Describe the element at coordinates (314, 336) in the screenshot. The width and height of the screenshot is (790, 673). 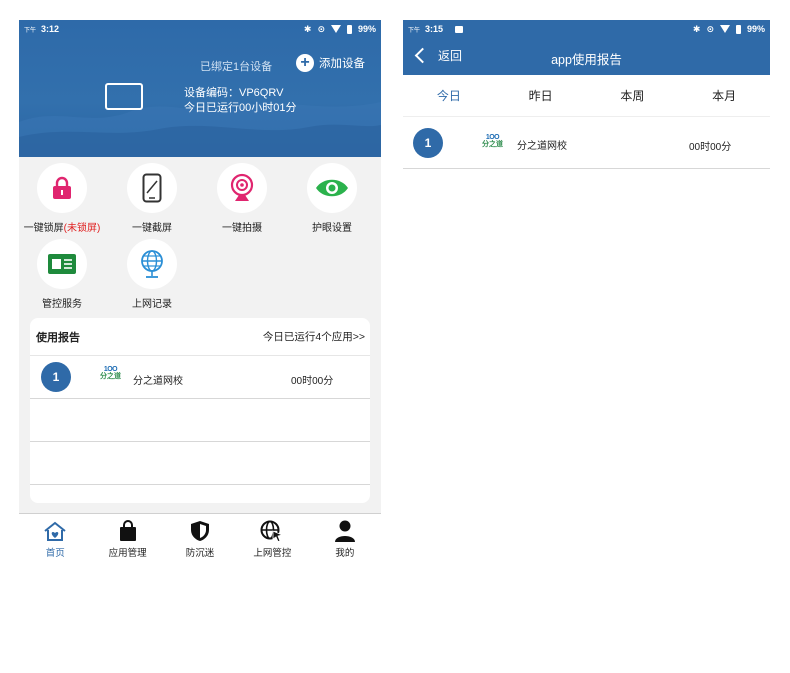
I see `usage-report-more-link: 今日已运行4个应用>>` at that location.